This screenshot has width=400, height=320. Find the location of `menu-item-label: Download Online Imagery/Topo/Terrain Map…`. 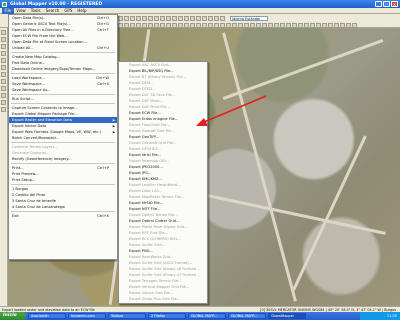

menu-item-label: Download Online Imagery/Topo/Terrain Map… is located at coordinates (54, 69).